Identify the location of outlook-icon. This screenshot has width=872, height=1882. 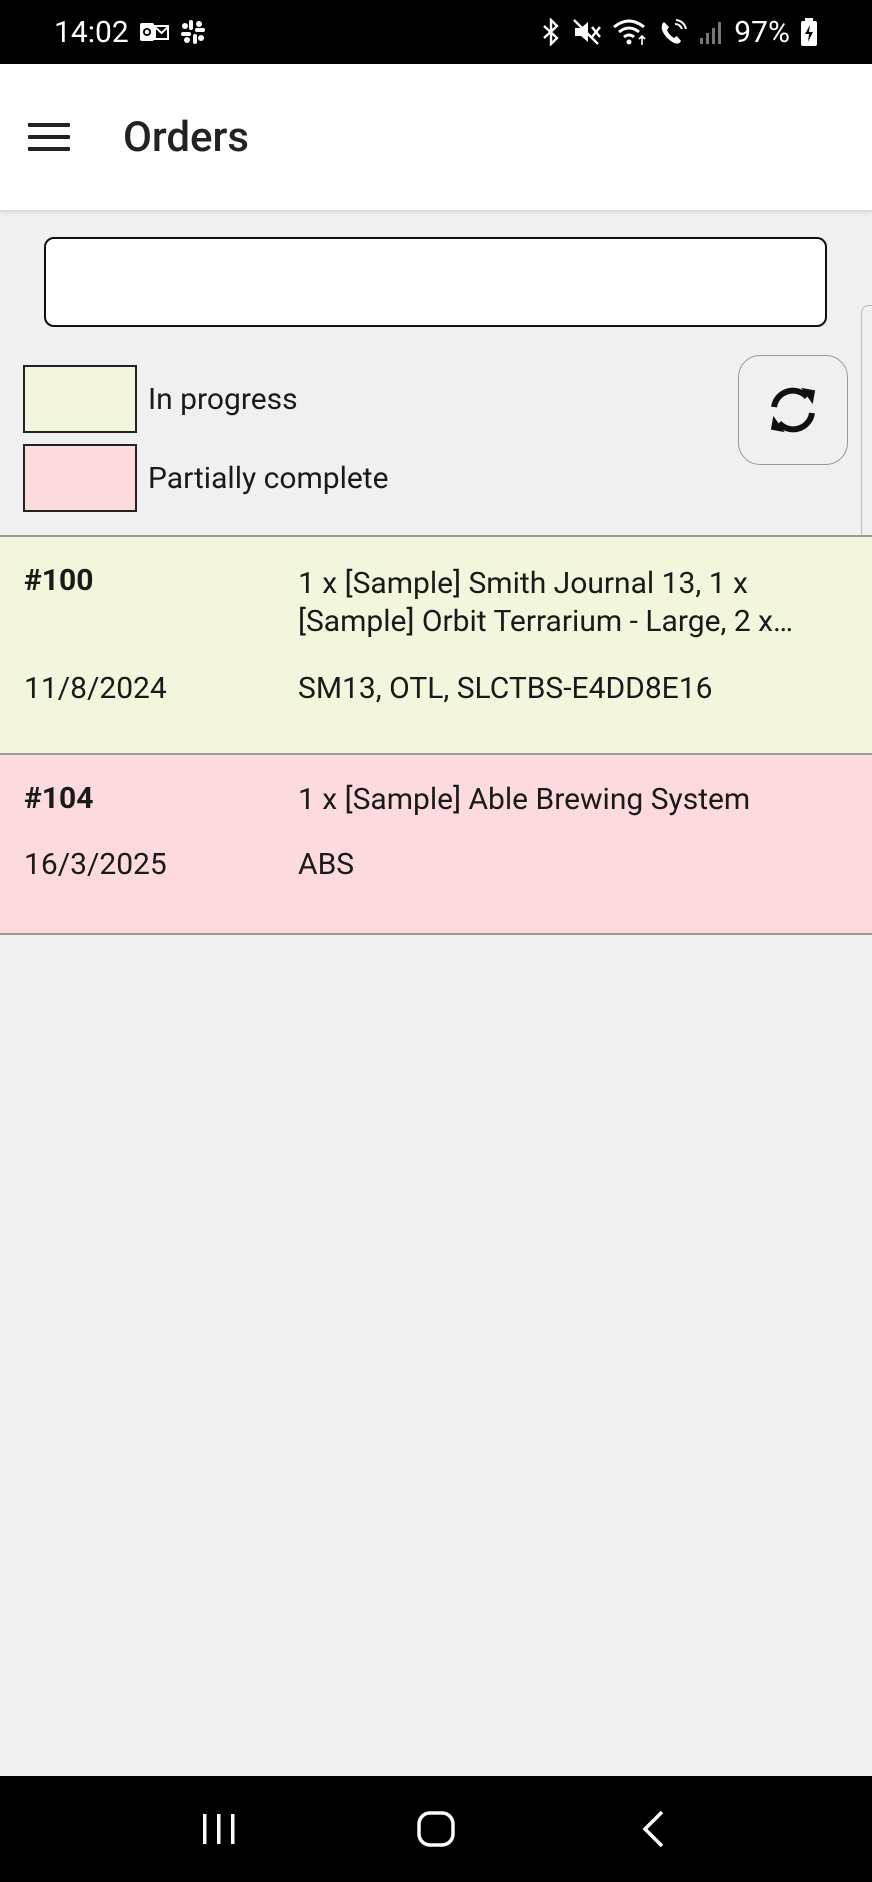
(154, 32).